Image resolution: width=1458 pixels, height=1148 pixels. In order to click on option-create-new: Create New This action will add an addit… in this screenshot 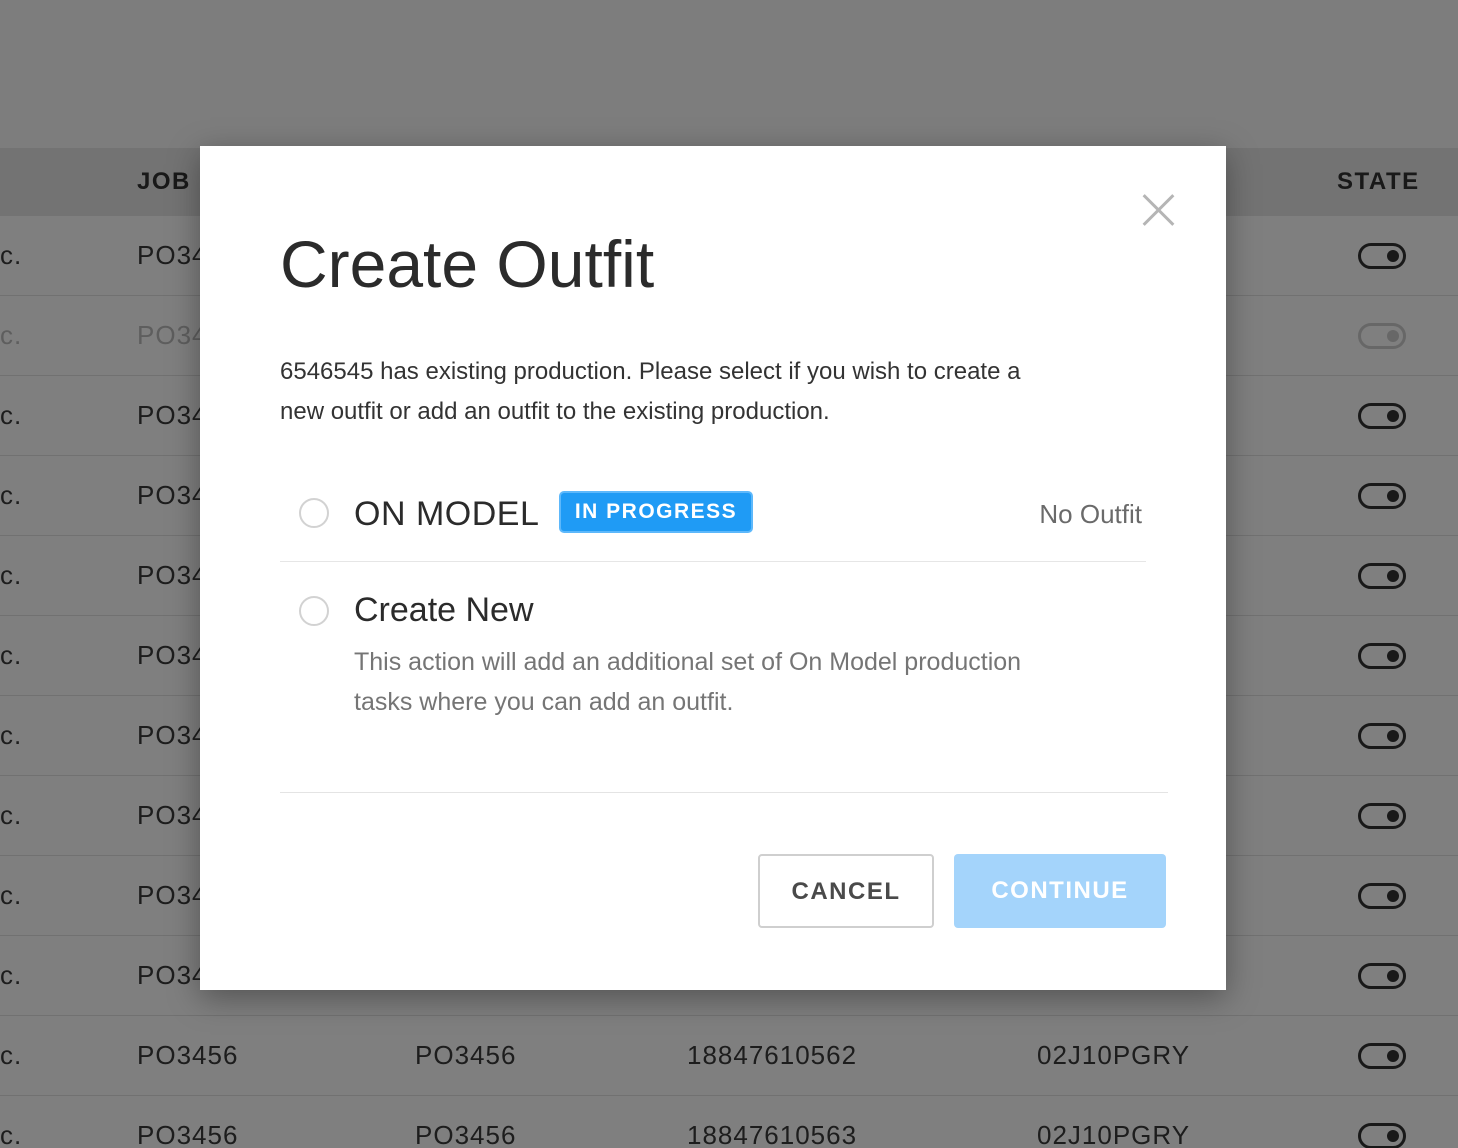, I will do `click(713, 661)`.